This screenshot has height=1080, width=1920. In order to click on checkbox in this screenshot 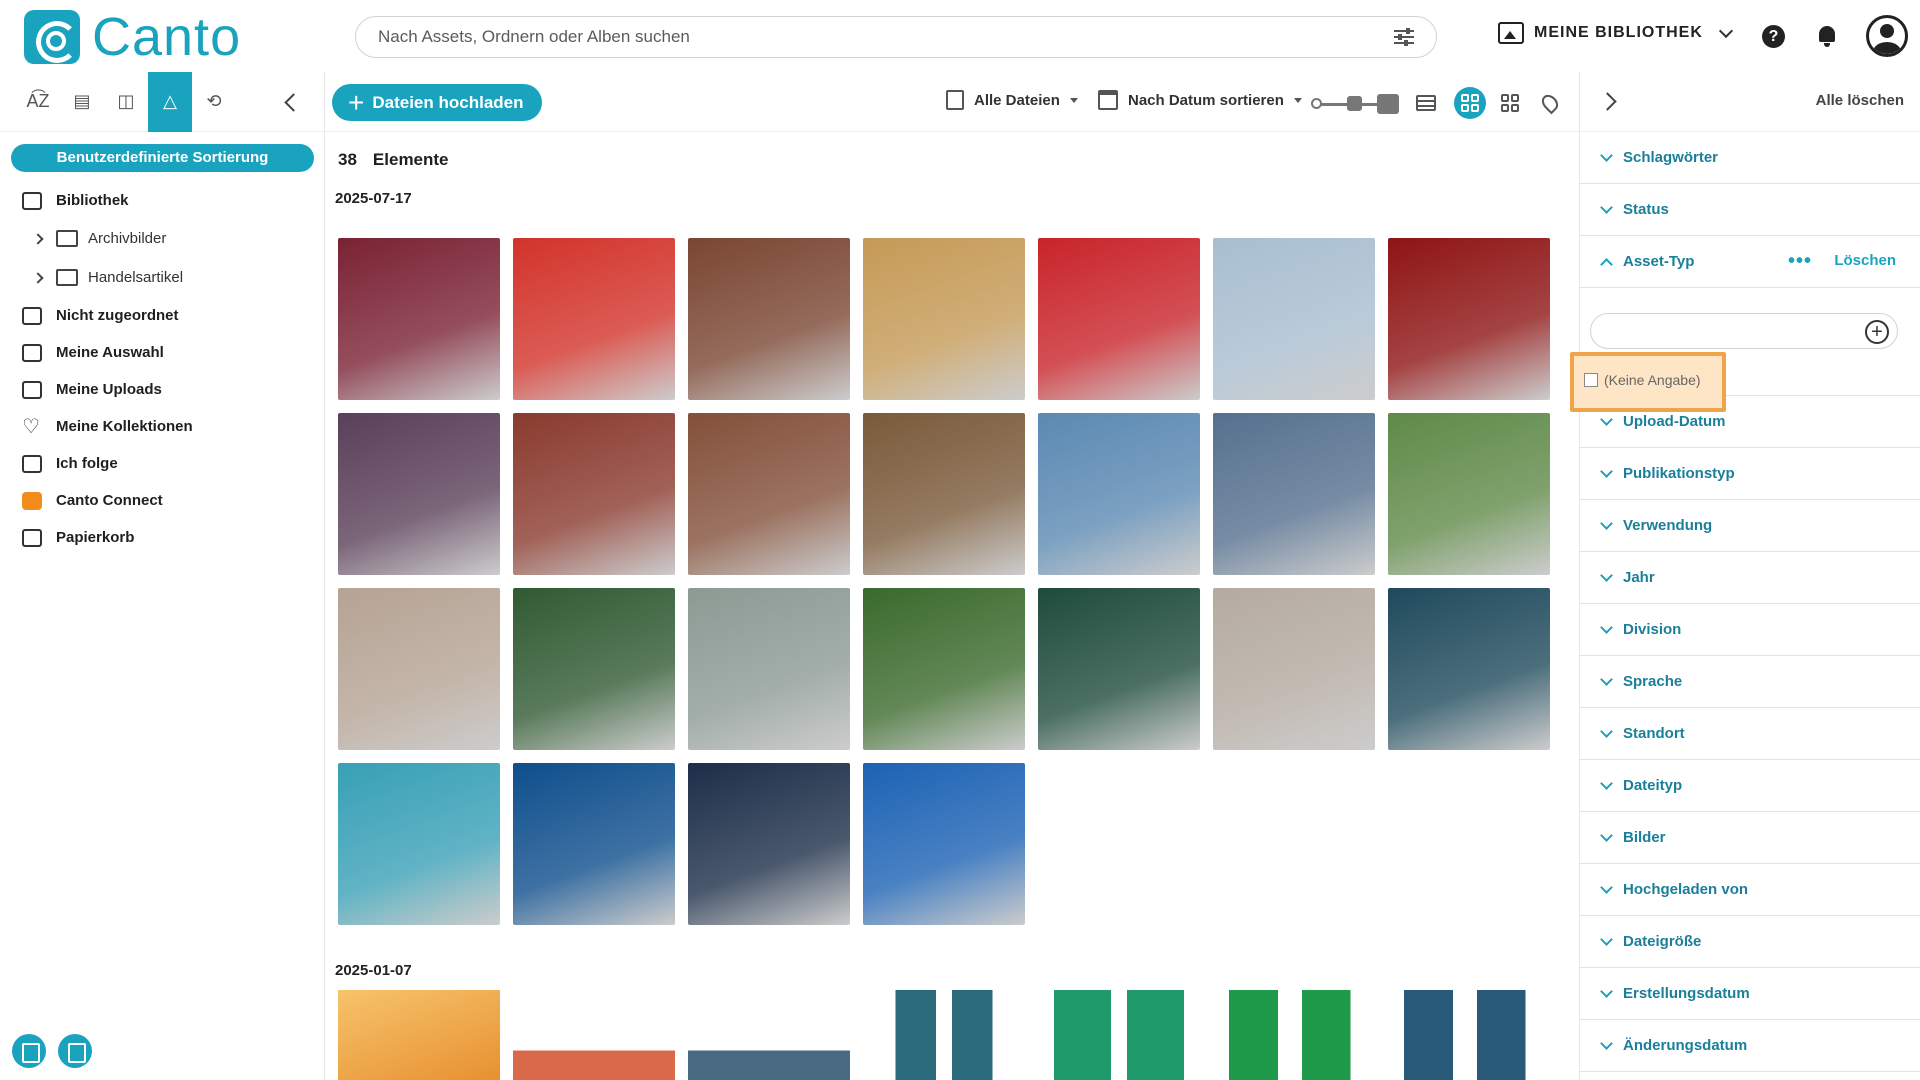, I will do `click(1591, 380)`.